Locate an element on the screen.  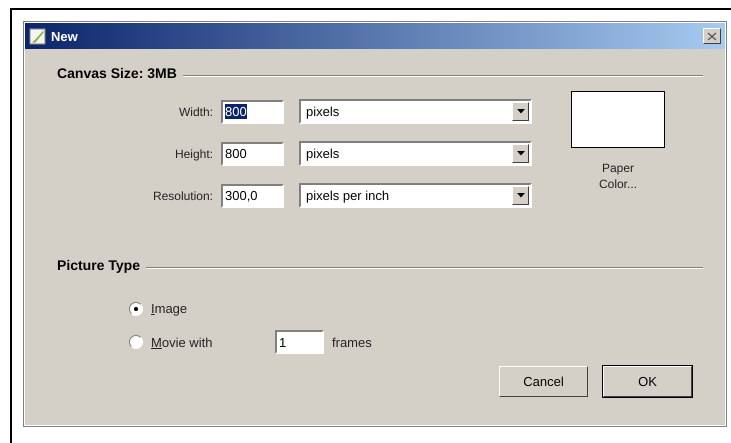
section-heading: Picture Type is located at coordinates (98, 265).